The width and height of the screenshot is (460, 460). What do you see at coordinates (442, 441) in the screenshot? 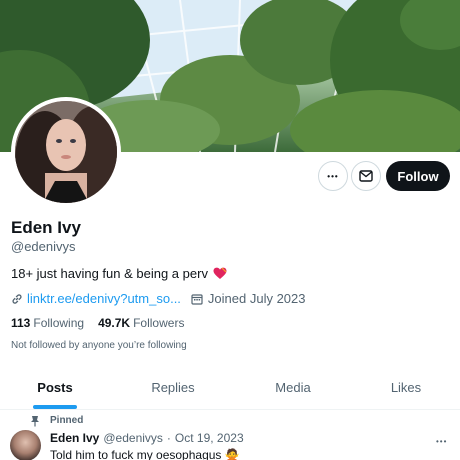
I see `tweet-more-icon: •••` at bounding box center [442, 441].